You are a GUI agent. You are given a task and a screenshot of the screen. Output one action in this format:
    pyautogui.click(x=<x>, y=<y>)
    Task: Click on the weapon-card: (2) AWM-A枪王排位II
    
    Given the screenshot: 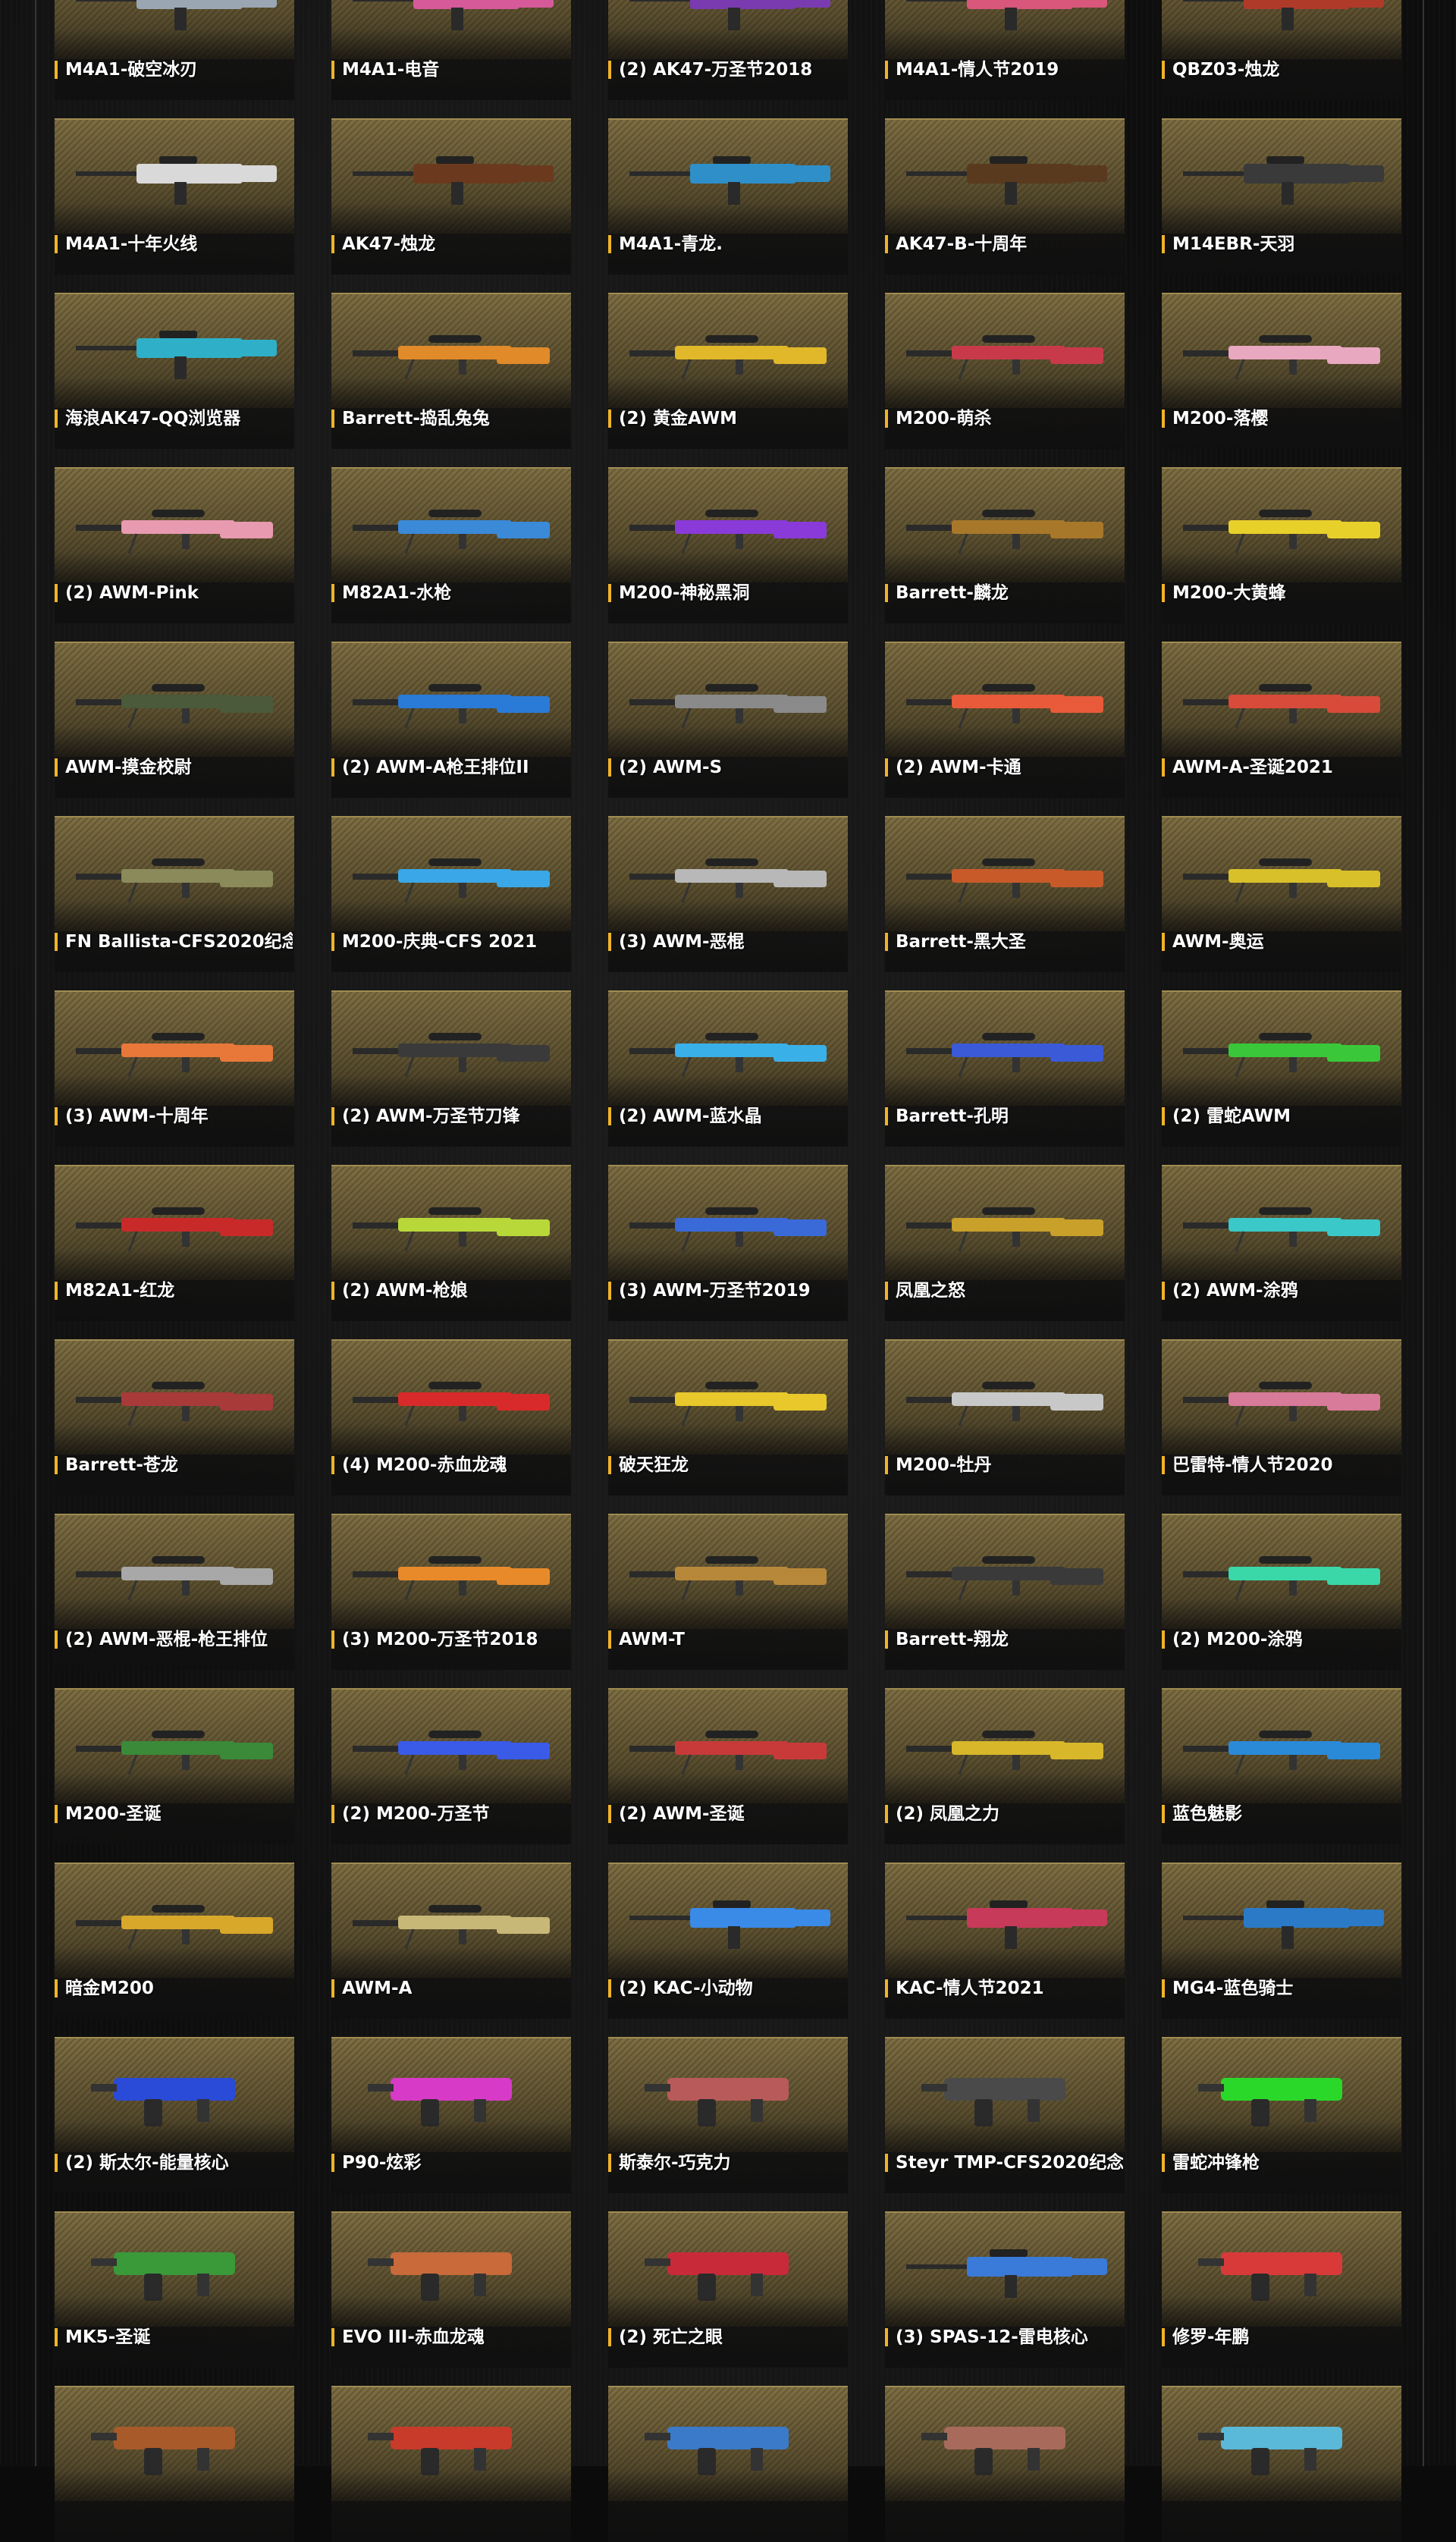 What is the action you would take?
    pyautogui.click(x=451, y=720)
    